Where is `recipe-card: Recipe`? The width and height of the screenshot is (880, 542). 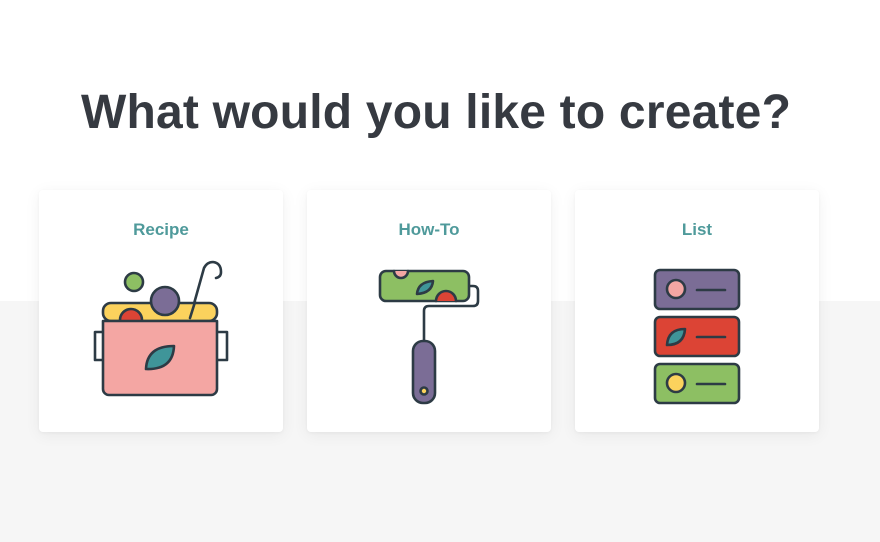 recipe-card: Recipe is located at coordinates (161, 311).